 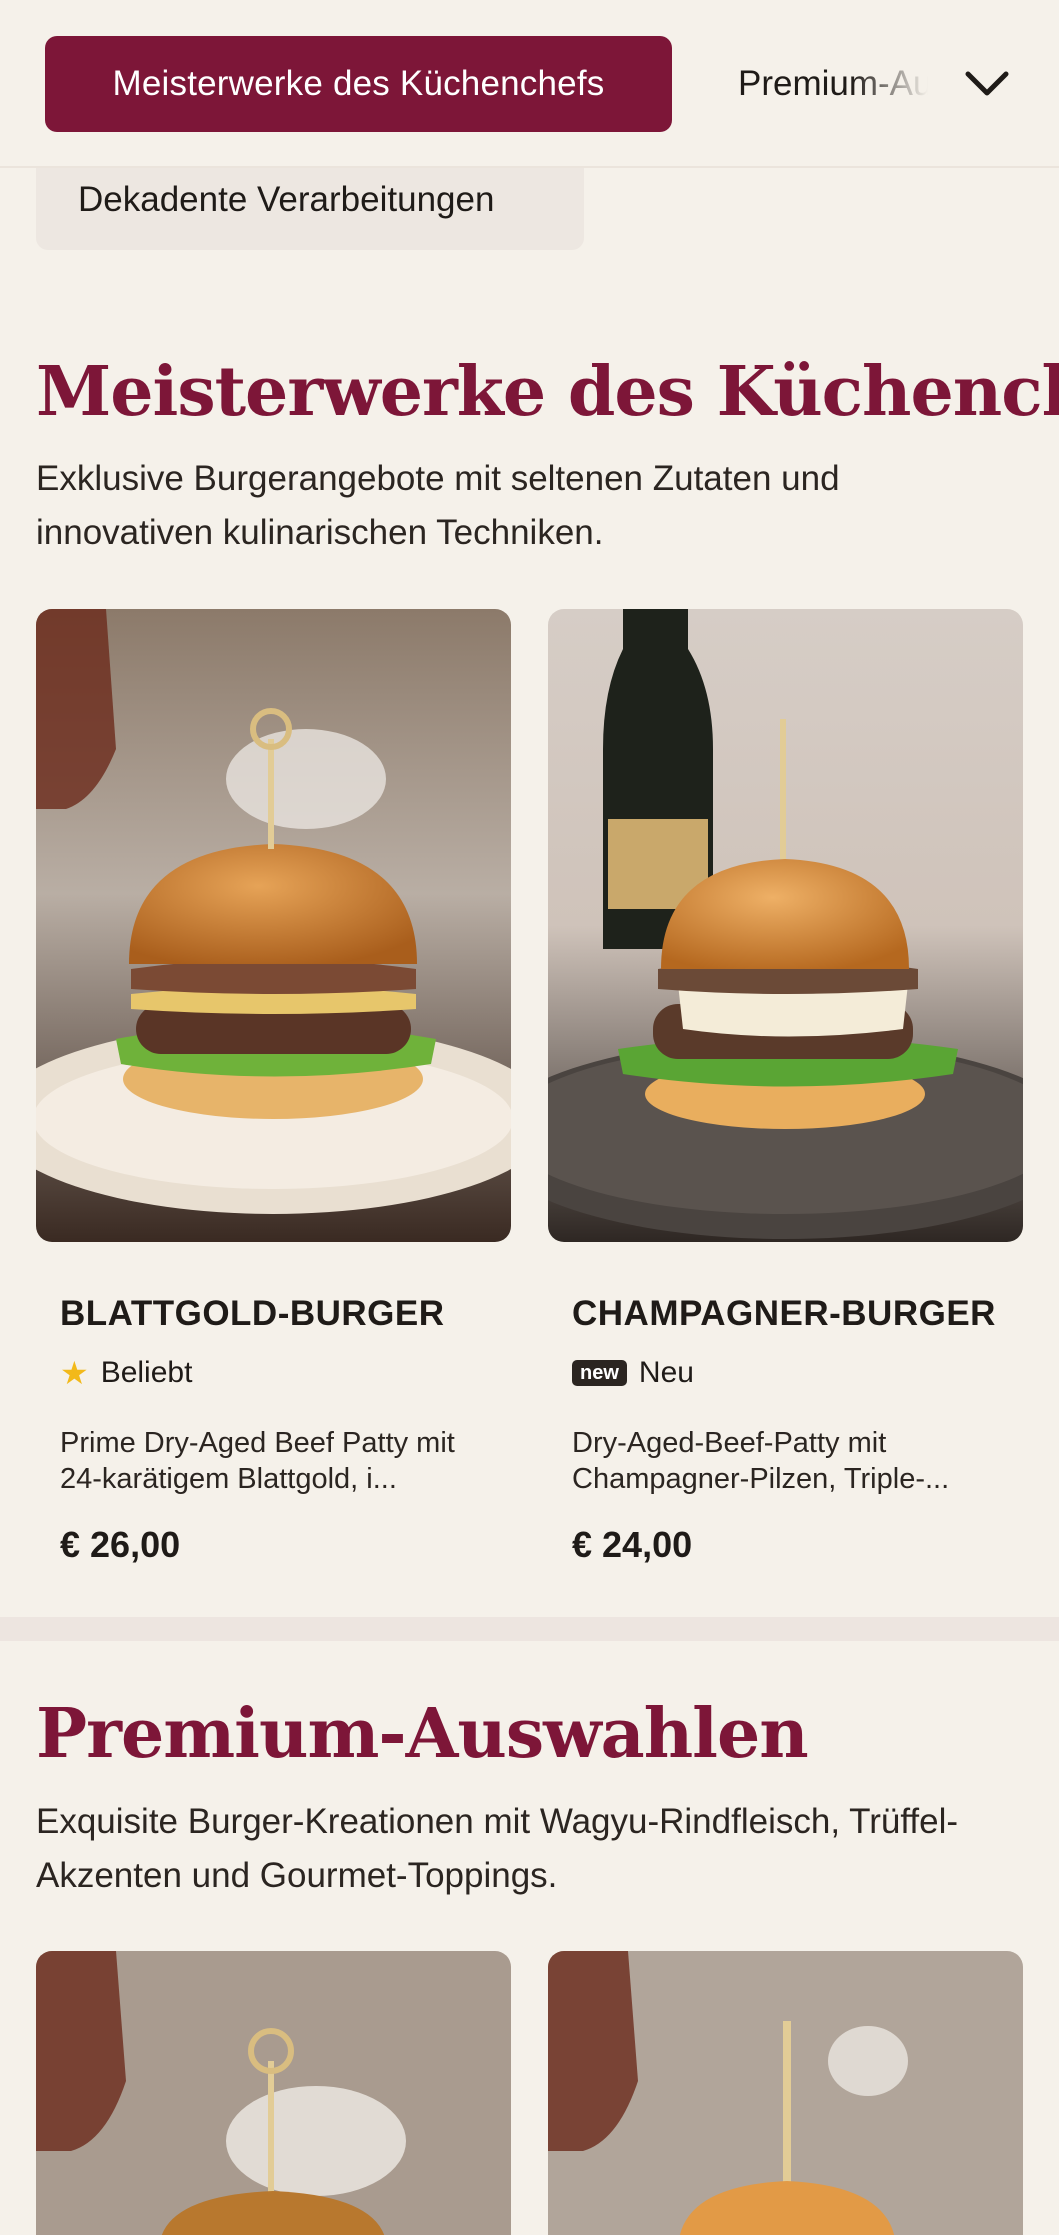 I want to click on section-title: Meisterwerke des Küchenchefs, so click(x=547, y=392).